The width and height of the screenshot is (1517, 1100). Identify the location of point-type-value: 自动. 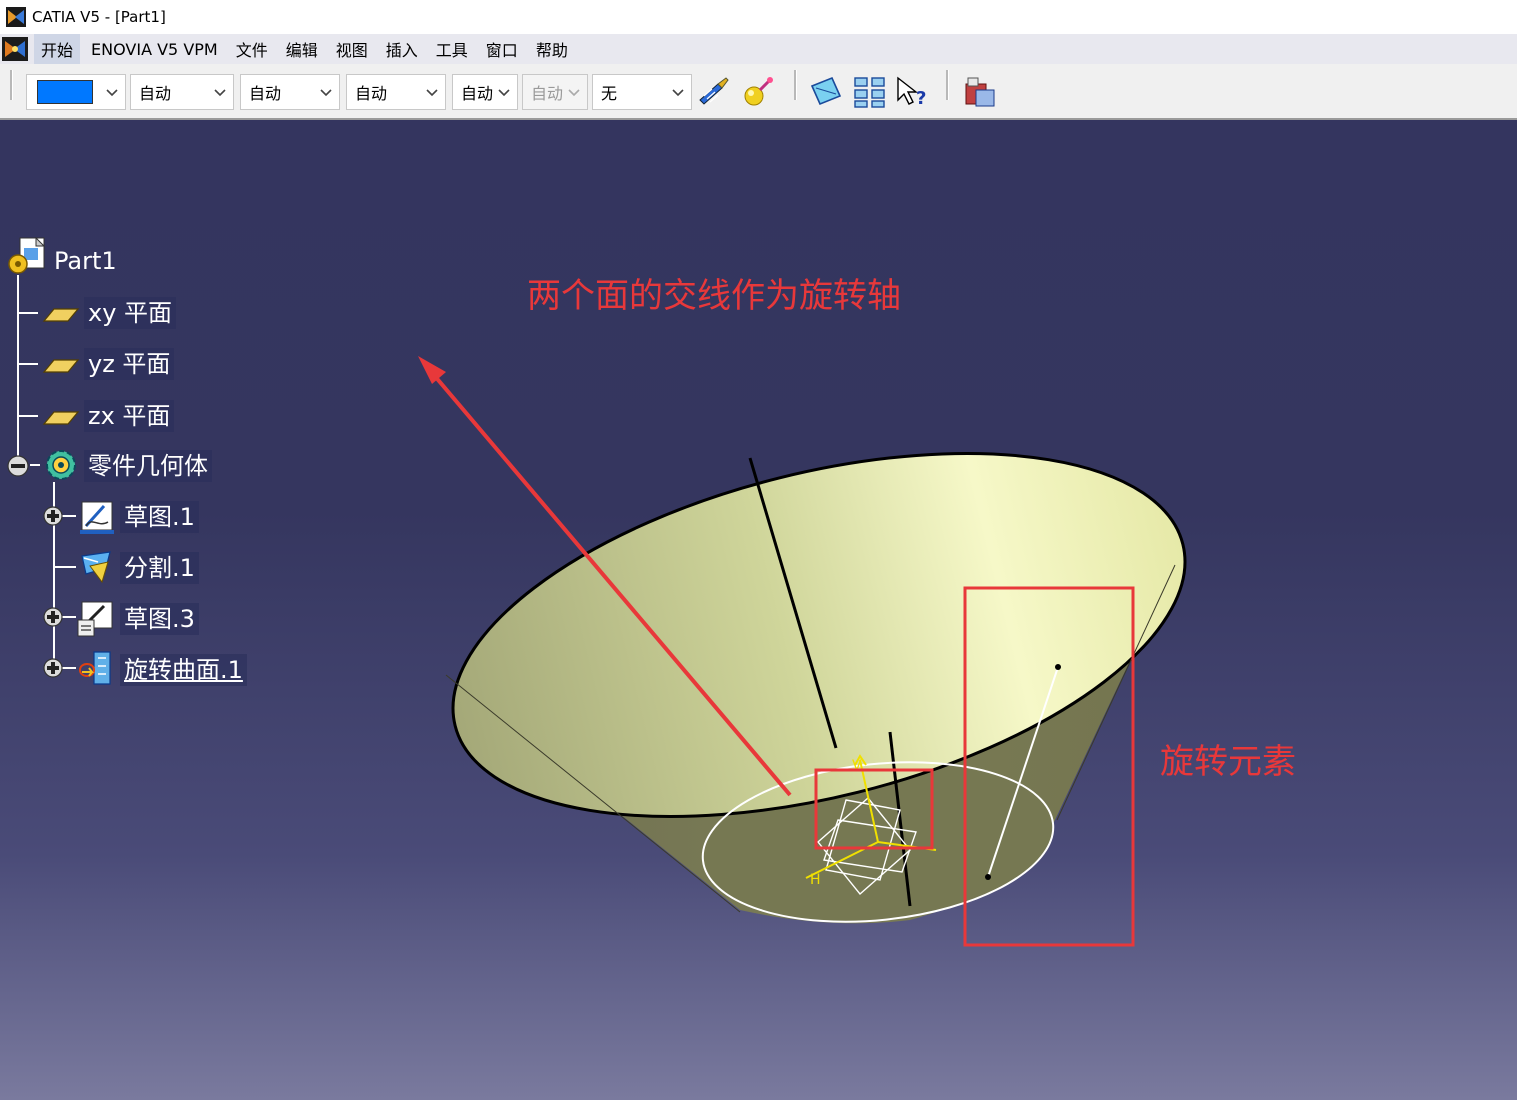
(477, 93).